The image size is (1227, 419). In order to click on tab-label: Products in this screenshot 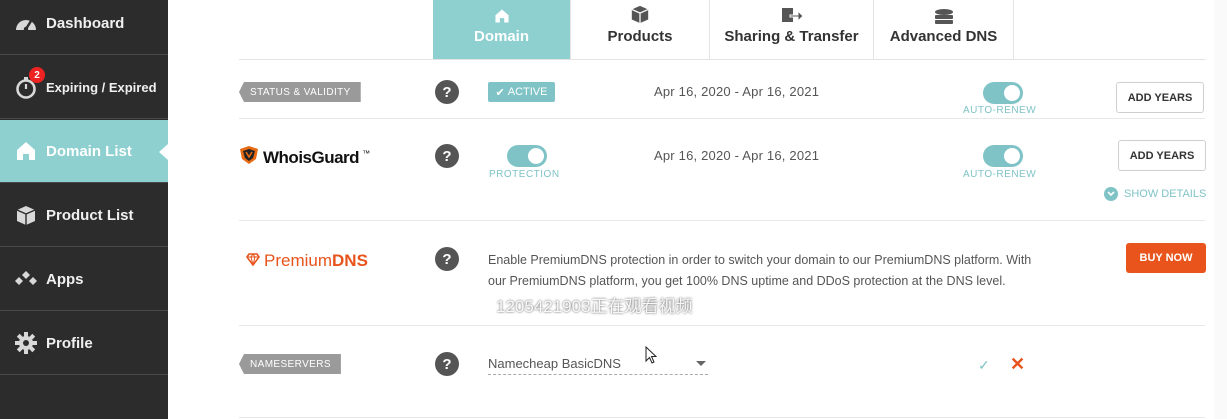, I will do `click(640, 36)`.